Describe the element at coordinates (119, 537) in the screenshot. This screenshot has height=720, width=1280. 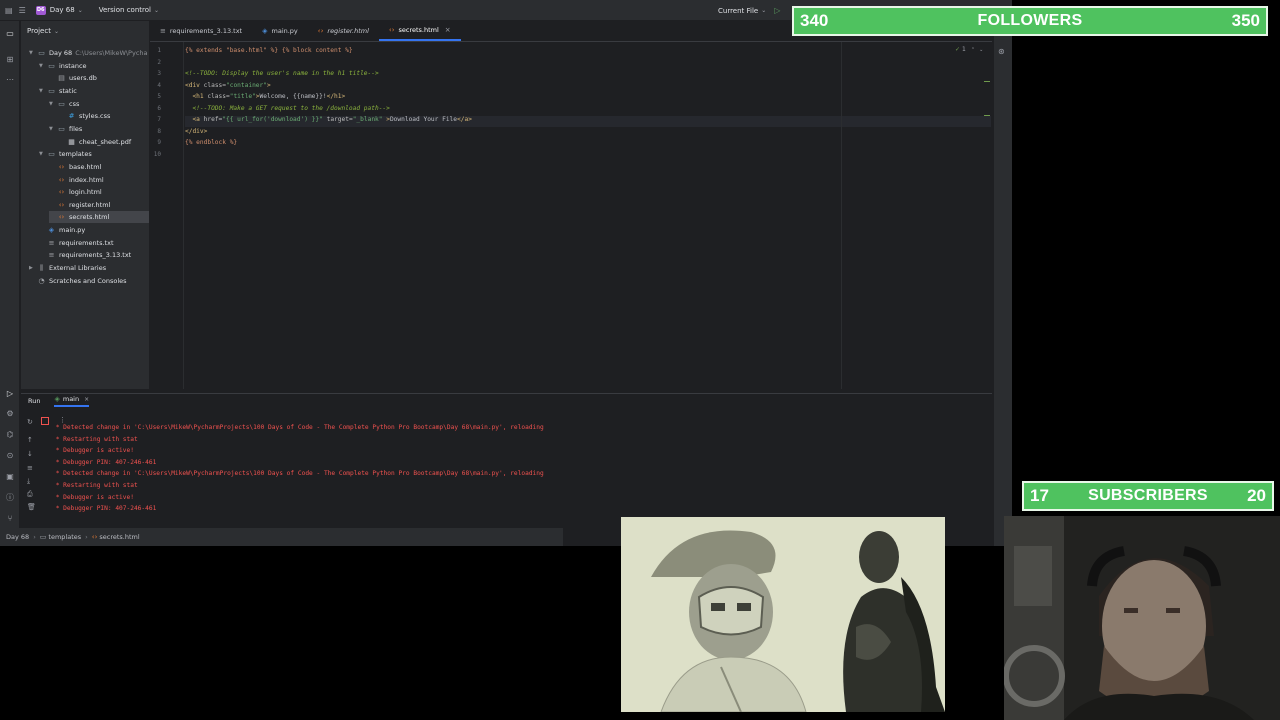
I see `breadcrumb-file: secrets.html` at that location.